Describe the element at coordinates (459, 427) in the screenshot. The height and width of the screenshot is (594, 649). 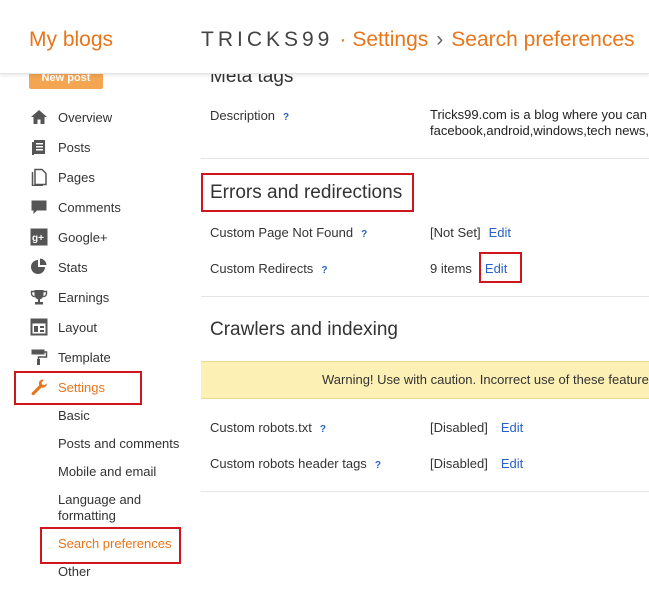
I see `robots-status: [Disabled]` at that location.